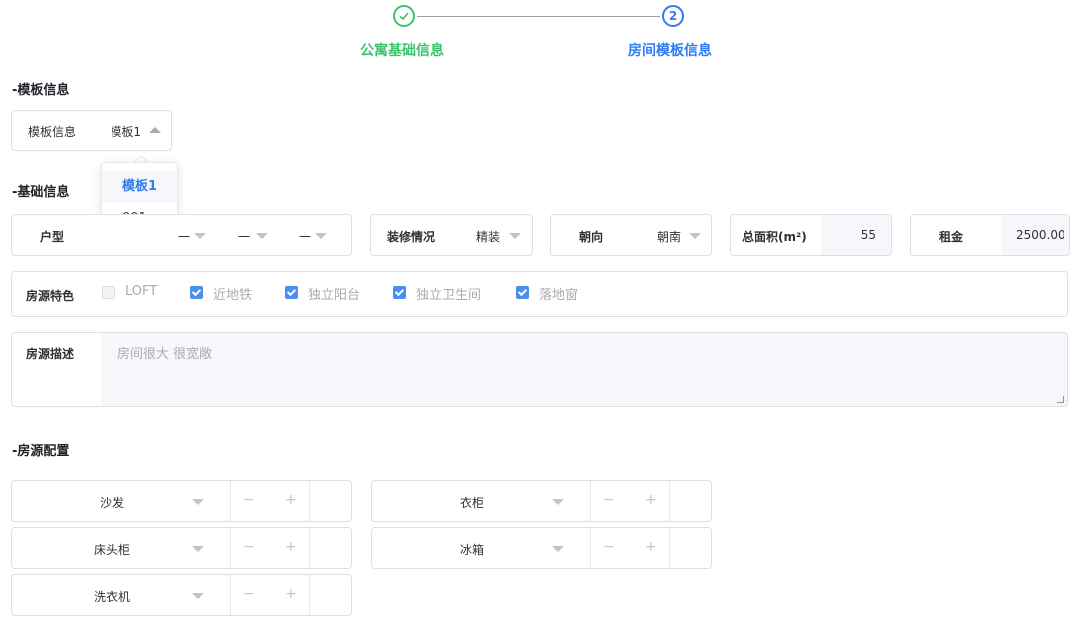 The image size is (1080, 621). What do you see at coordinates (1040, 235) in the screenshot?
I see `rent-value: 2500.00` at bounding box center [1040, 235].